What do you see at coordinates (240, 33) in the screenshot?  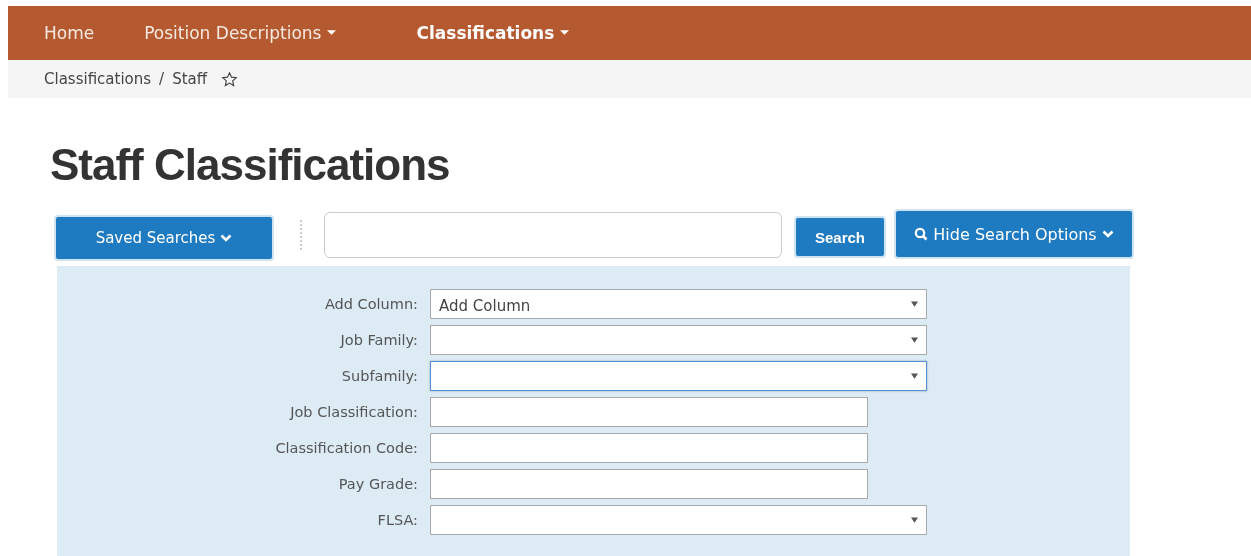 I see `nav-link: Position Descriptions` at bounding box center [240, 33].